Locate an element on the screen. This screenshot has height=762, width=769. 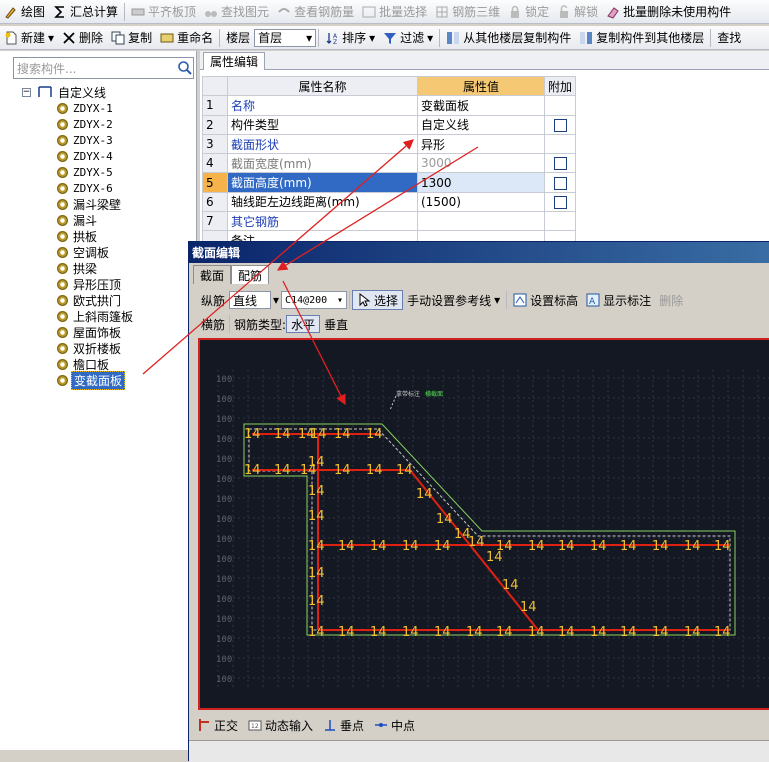
copy-to-floor-button: 复制构件到其他楼层 is located at coordinates (641, 38).